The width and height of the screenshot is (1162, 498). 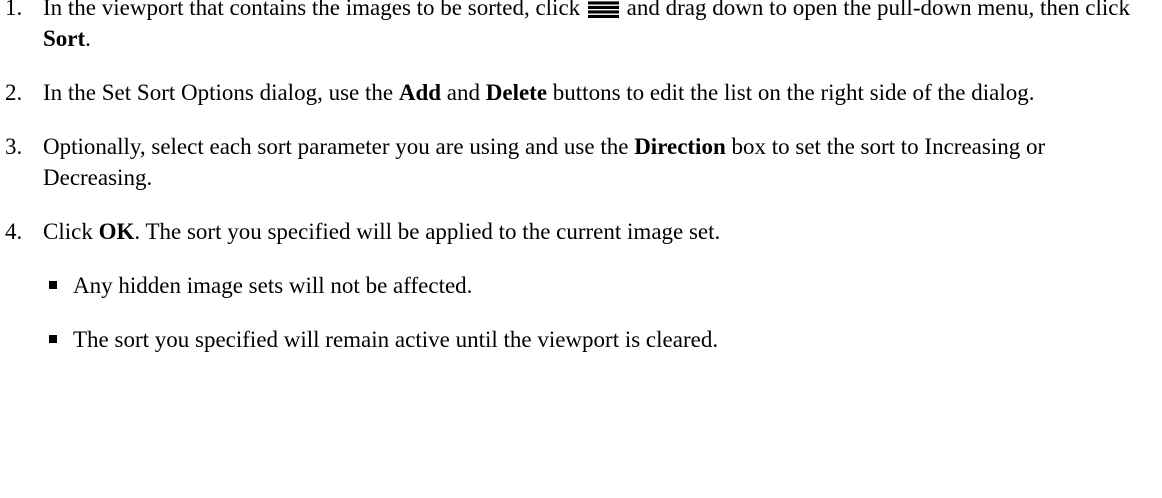 I want to click on step-number: 3., so click(x=14, y=146).